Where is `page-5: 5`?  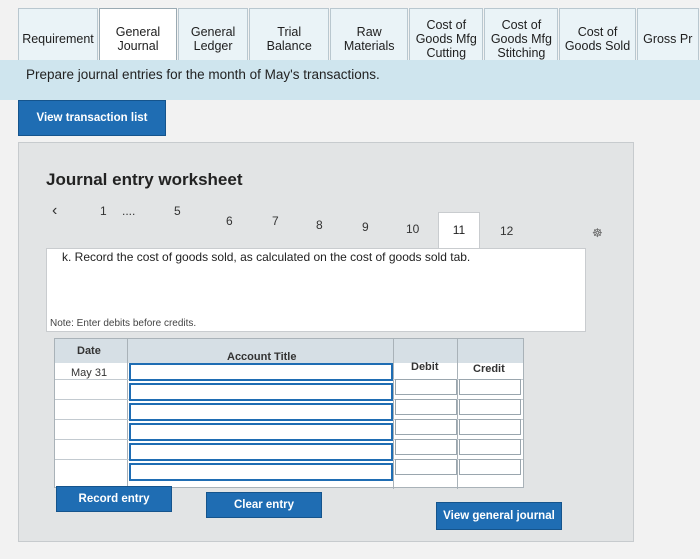
page-5: 5 is located at coordinates (177, 211).